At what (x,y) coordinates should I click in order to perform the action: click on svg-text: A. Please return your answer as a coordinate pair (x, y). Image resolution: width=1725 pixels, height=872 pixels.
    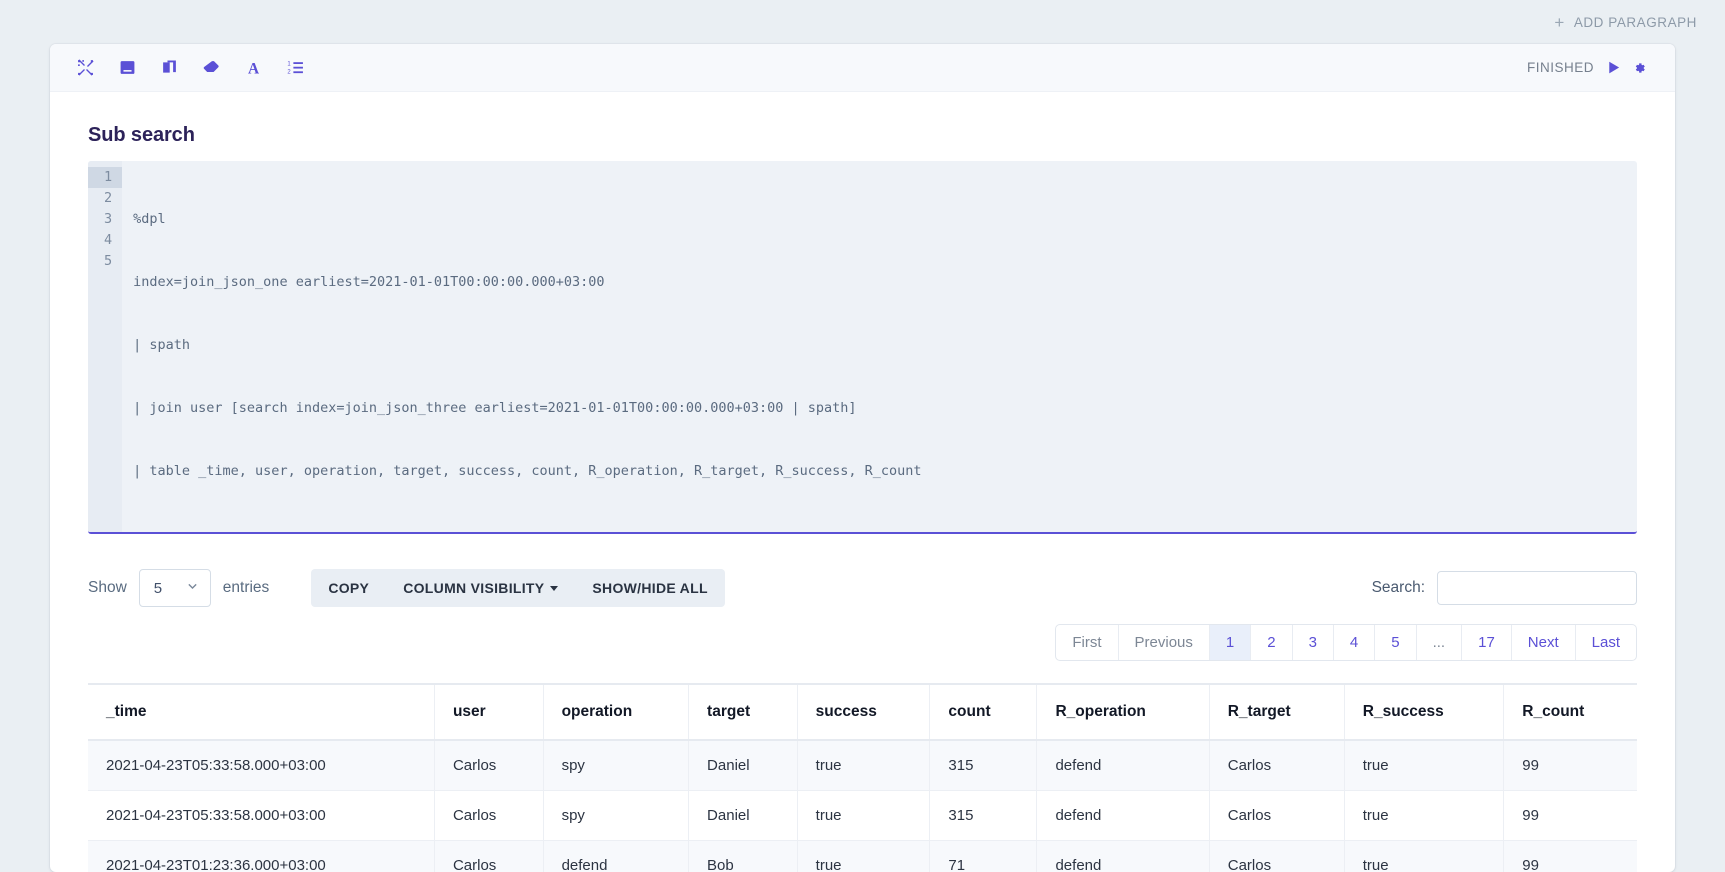
    Looking at the image, I should click on (252, 68).